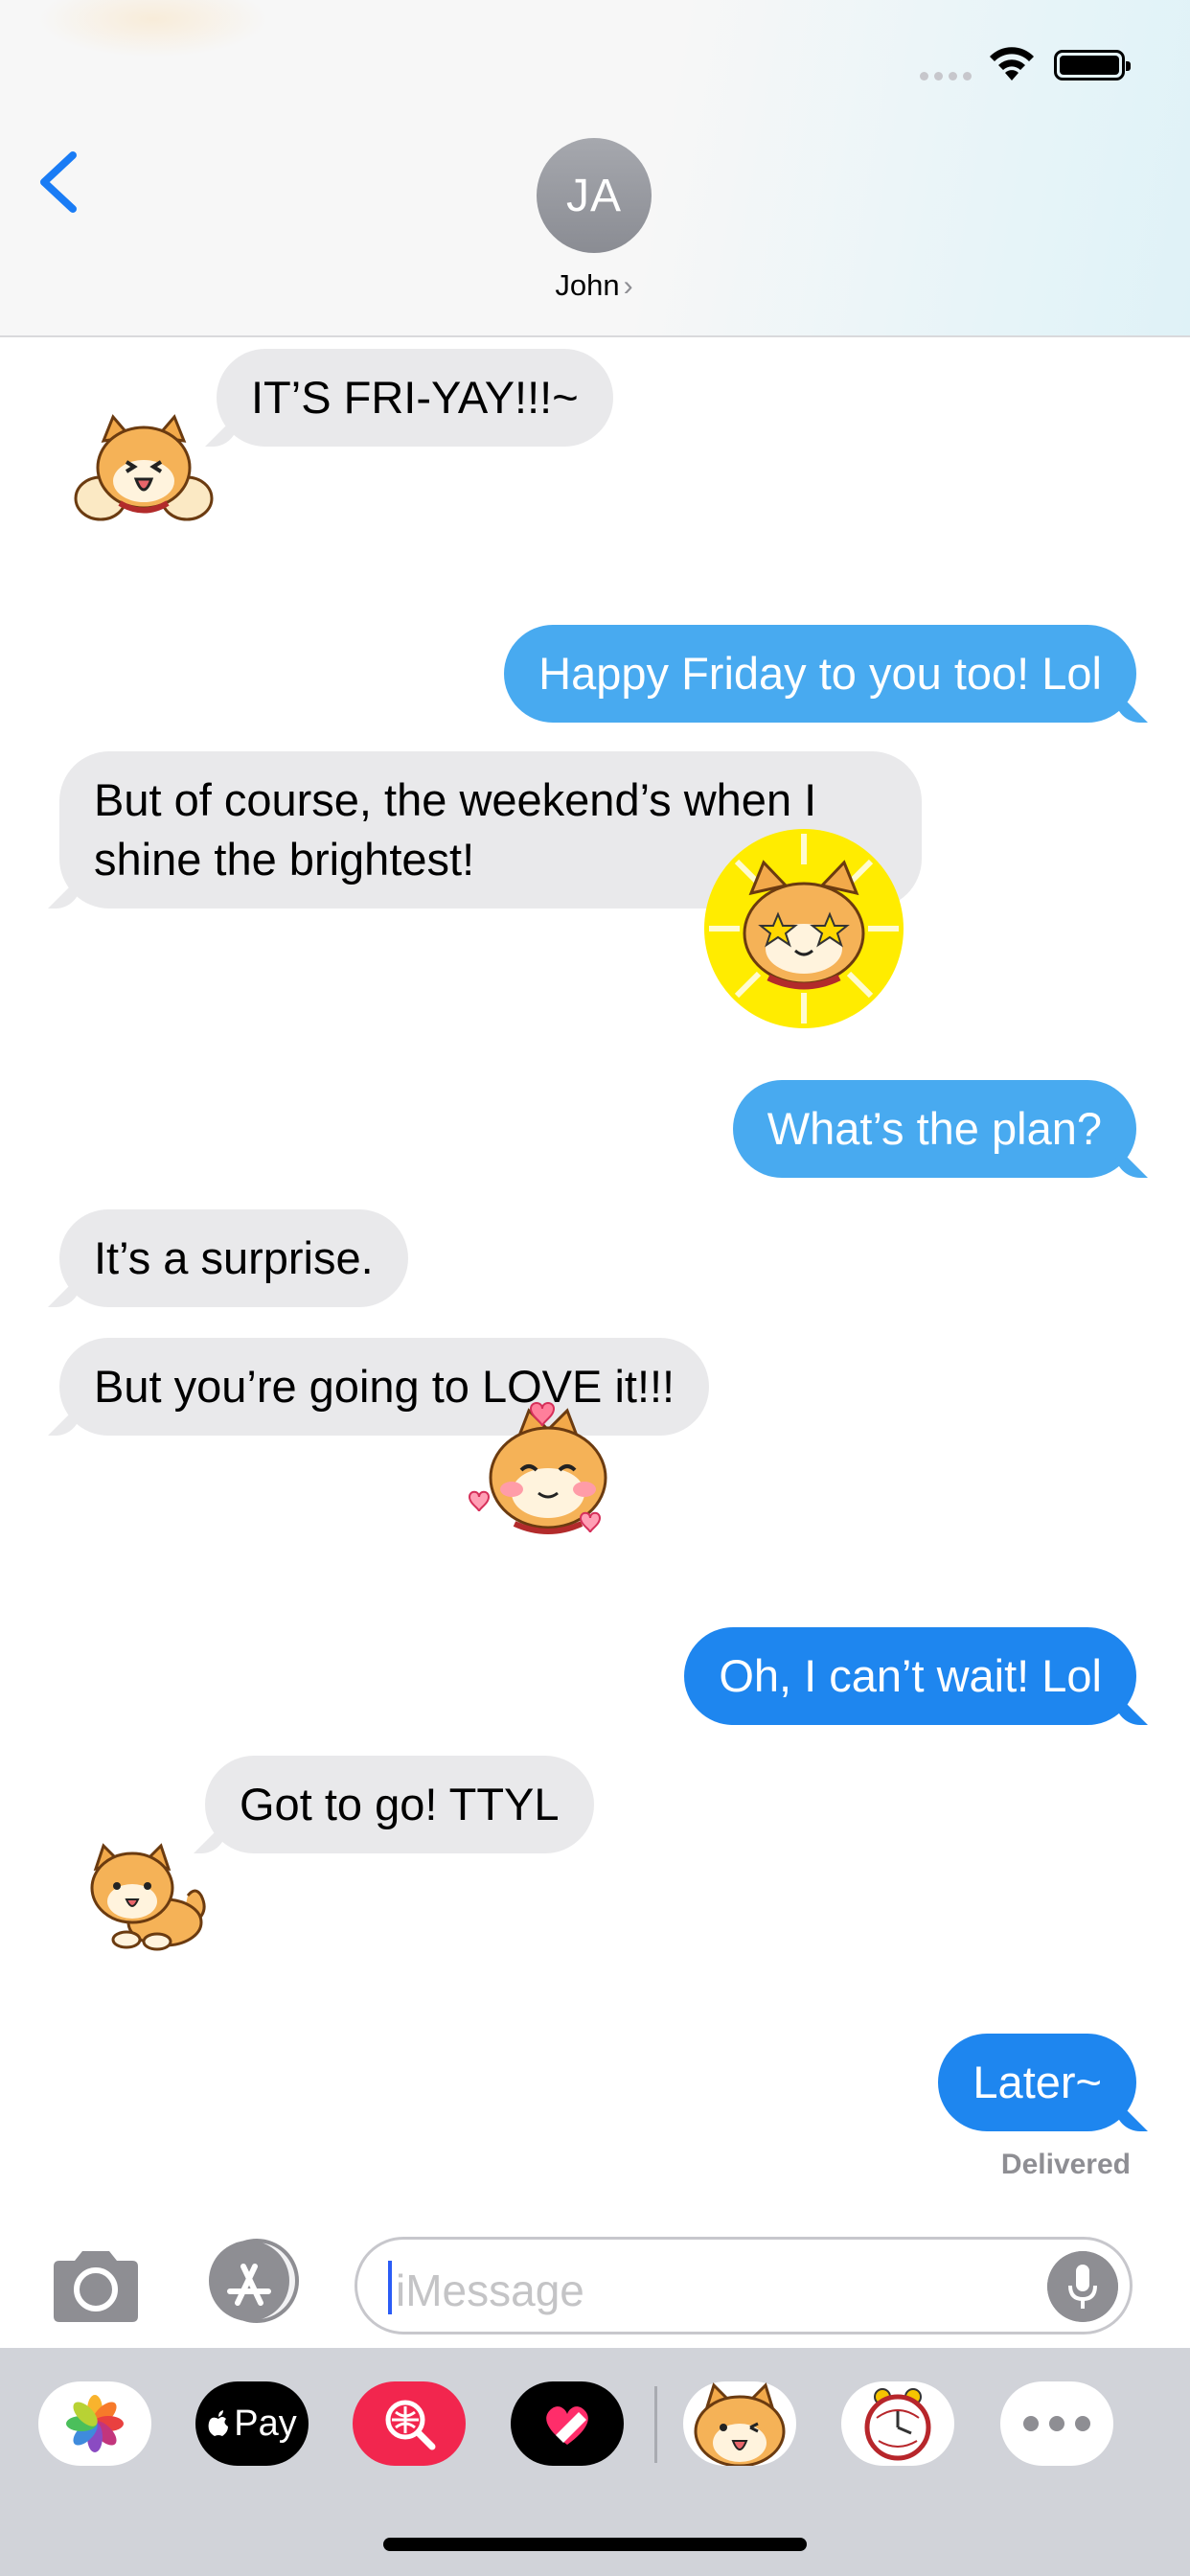 The width and height of the screenshot is (1190, 2576). Describe the element at coordinates (1037, 2082) in the screenshot. I see `outgoing-message-bubble: Later~` at that location.